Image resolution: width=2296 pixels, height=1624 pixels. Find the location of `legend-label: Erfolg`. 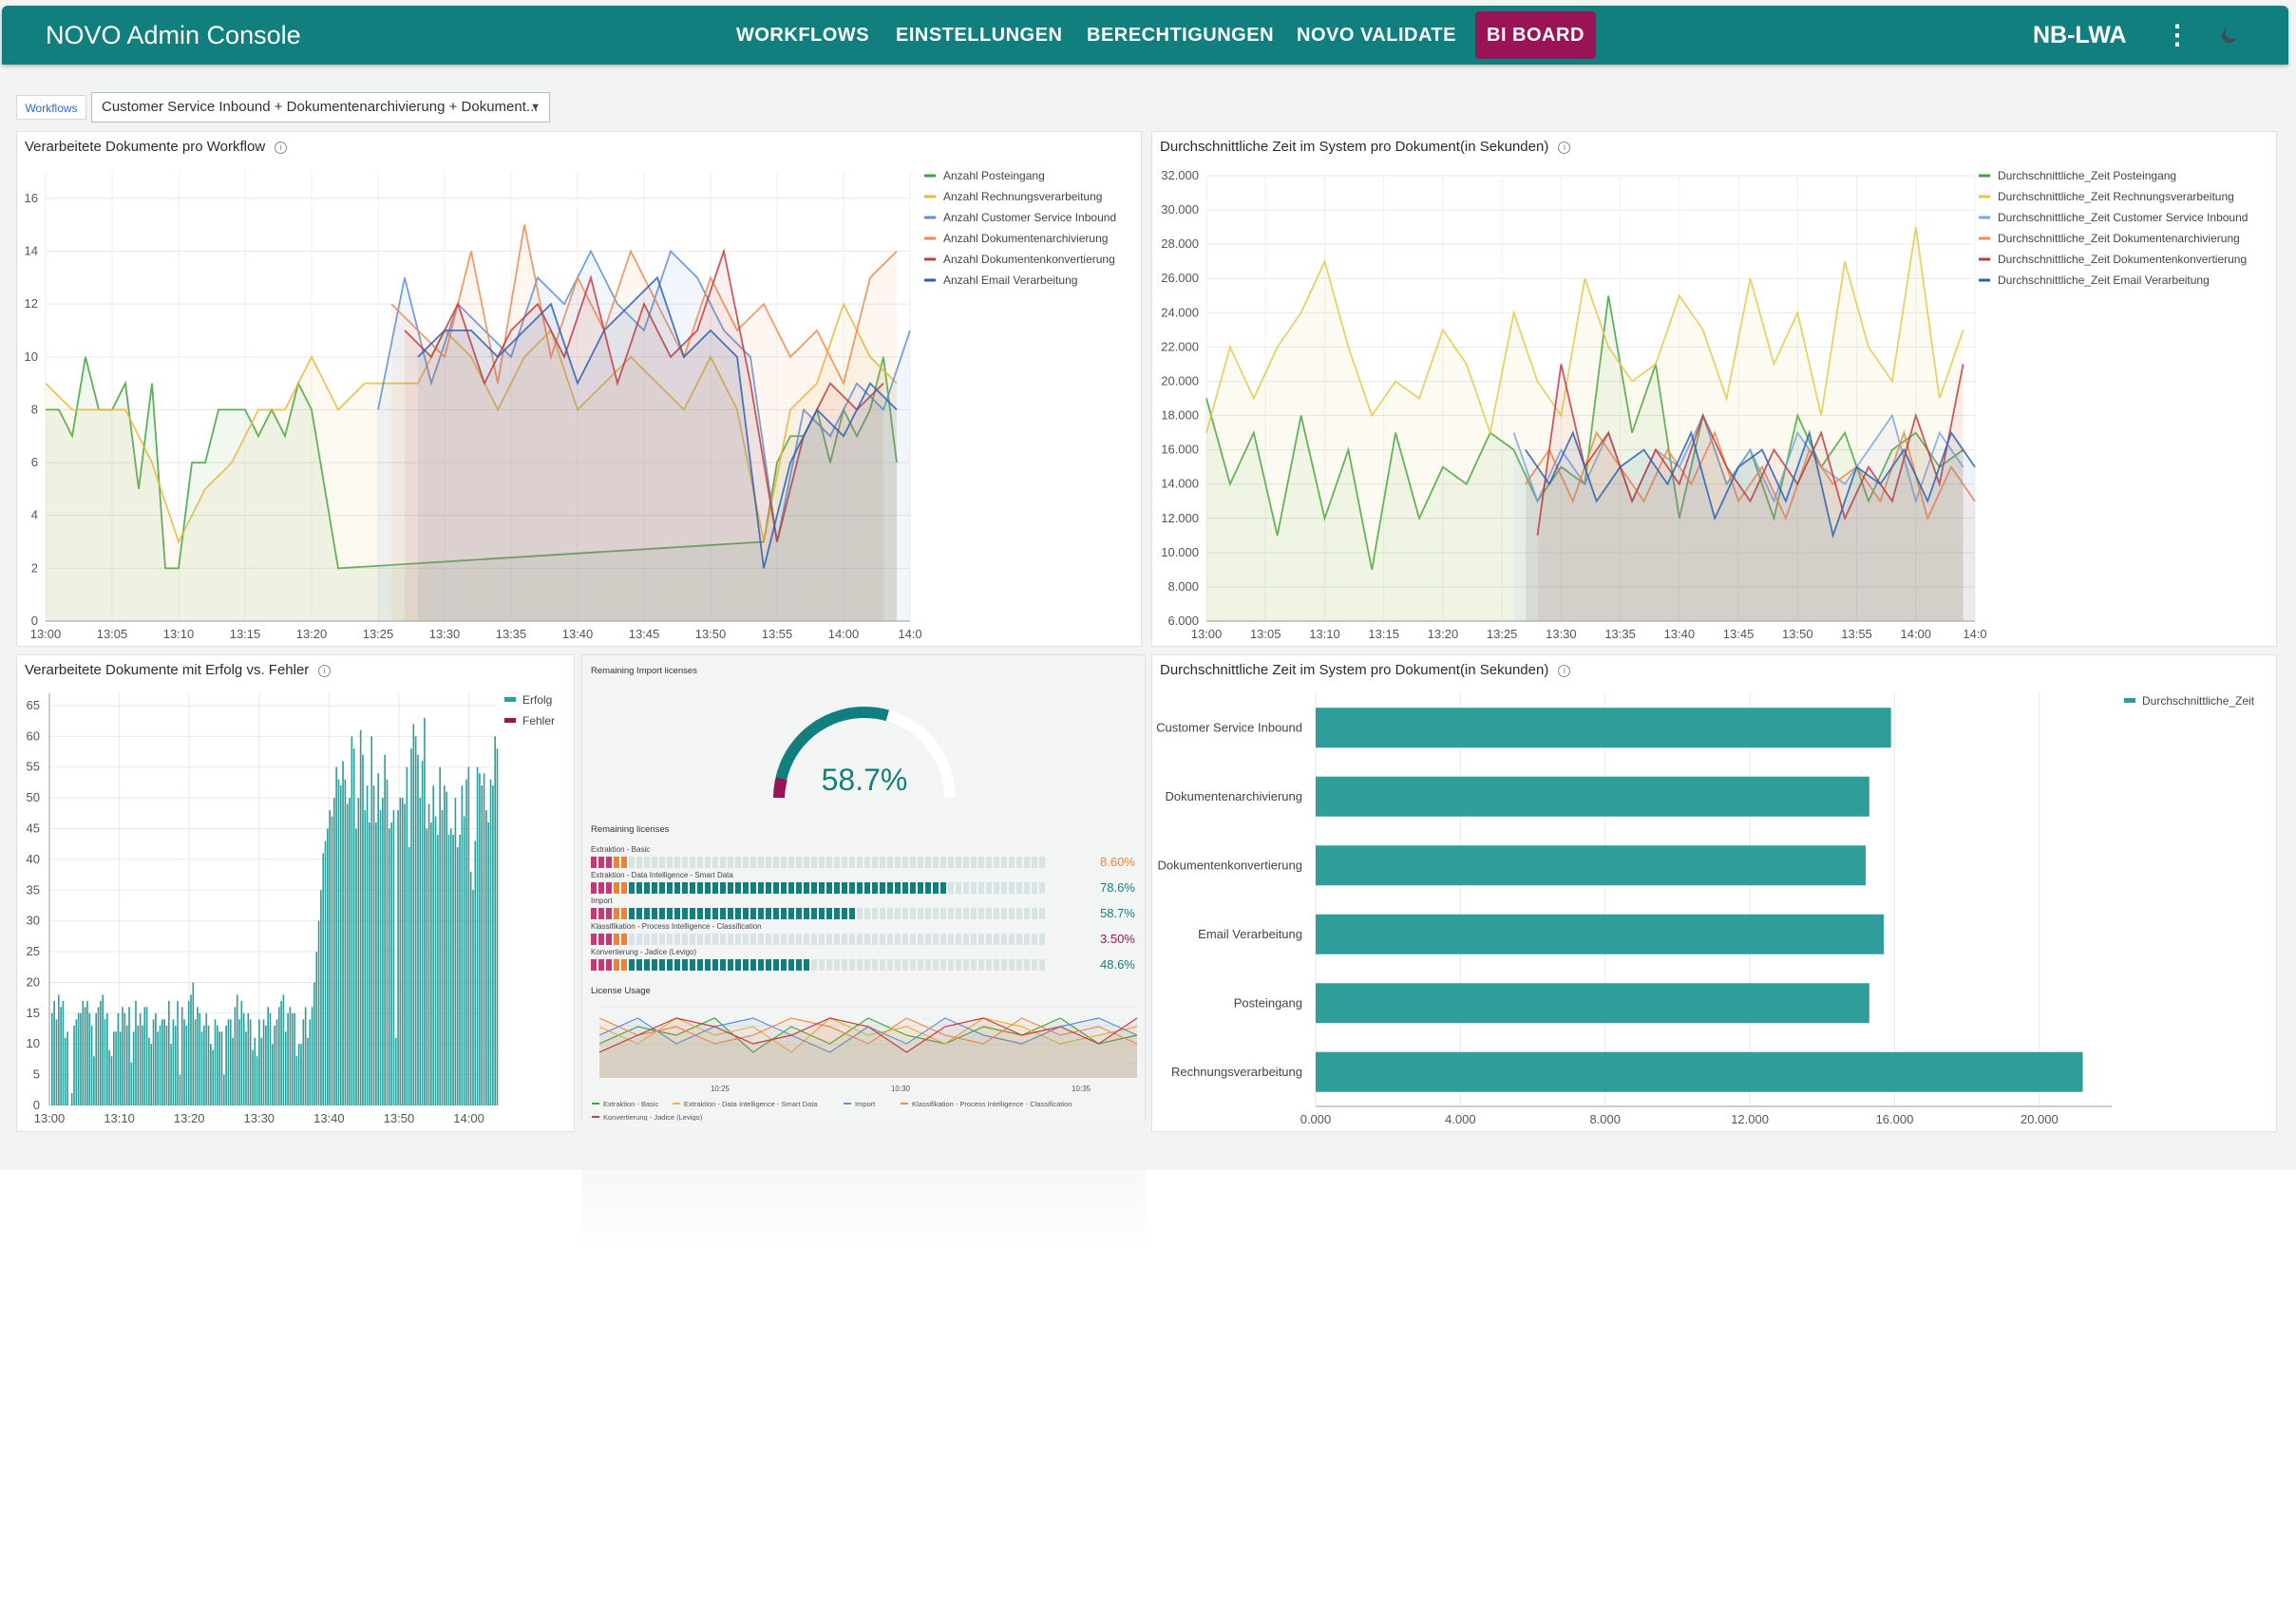

legend-label: Erfolg is located at coordinates (537, 700).